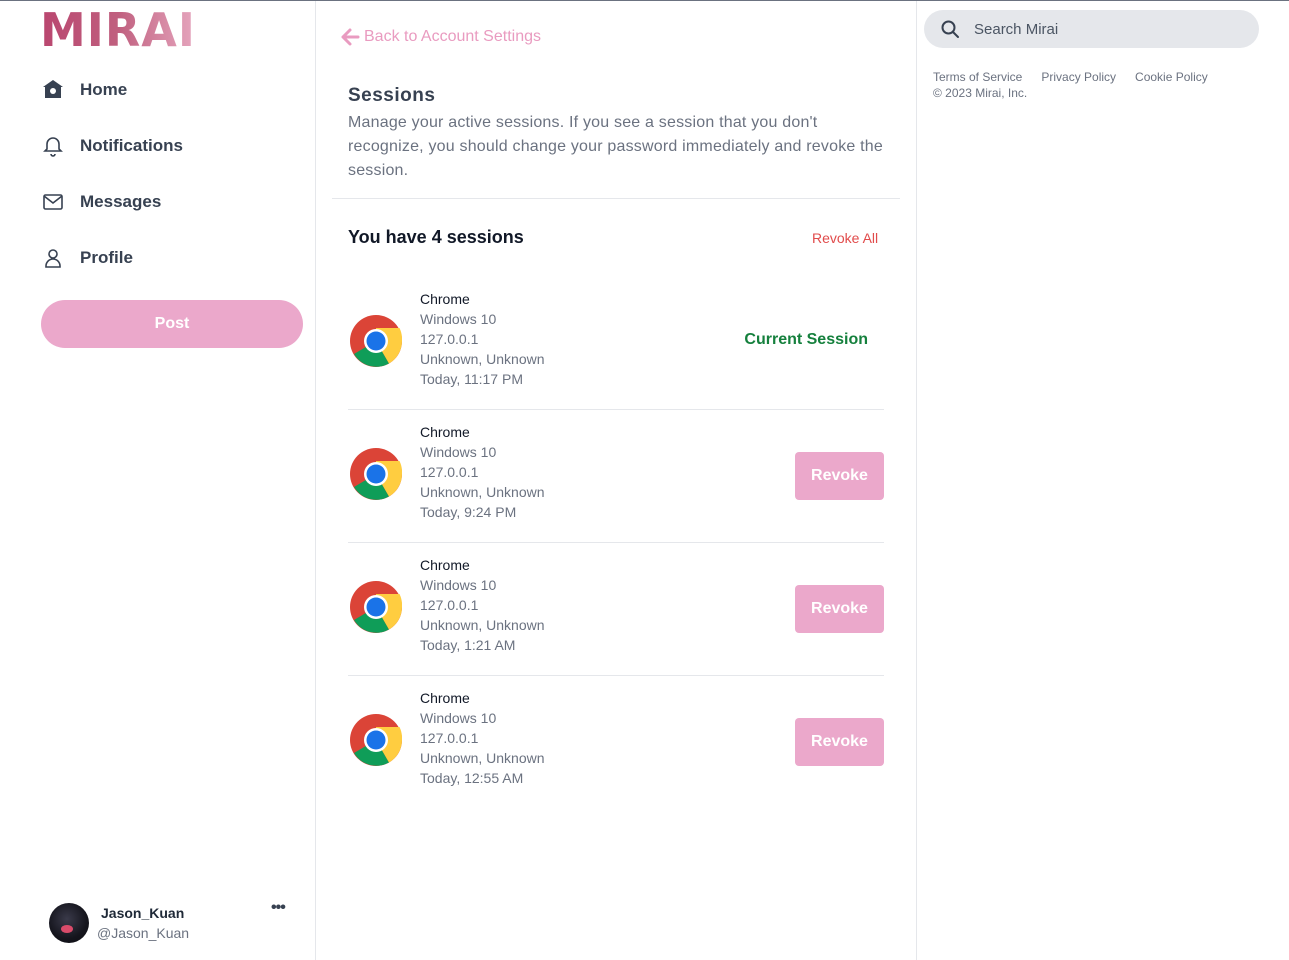 This screenshot has height=960, width=1289. What do you see at coordinates (278, 908) in the screenshot?
I see `more-options-icon: •••` at bounding box center [278, 908].